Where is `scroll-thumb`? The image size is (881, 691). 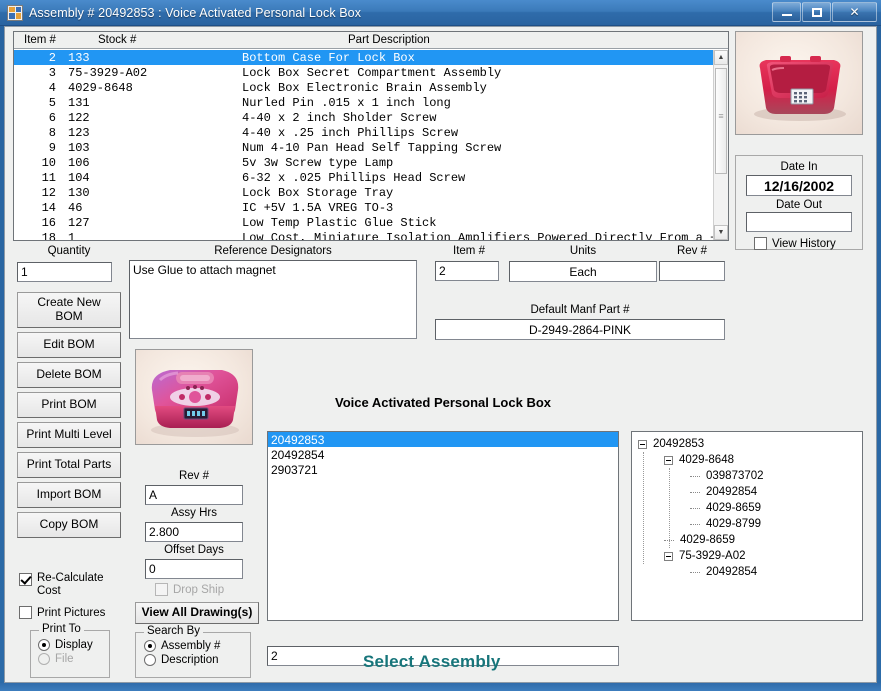
scroll-thumb is located at coordinates (721, 121).